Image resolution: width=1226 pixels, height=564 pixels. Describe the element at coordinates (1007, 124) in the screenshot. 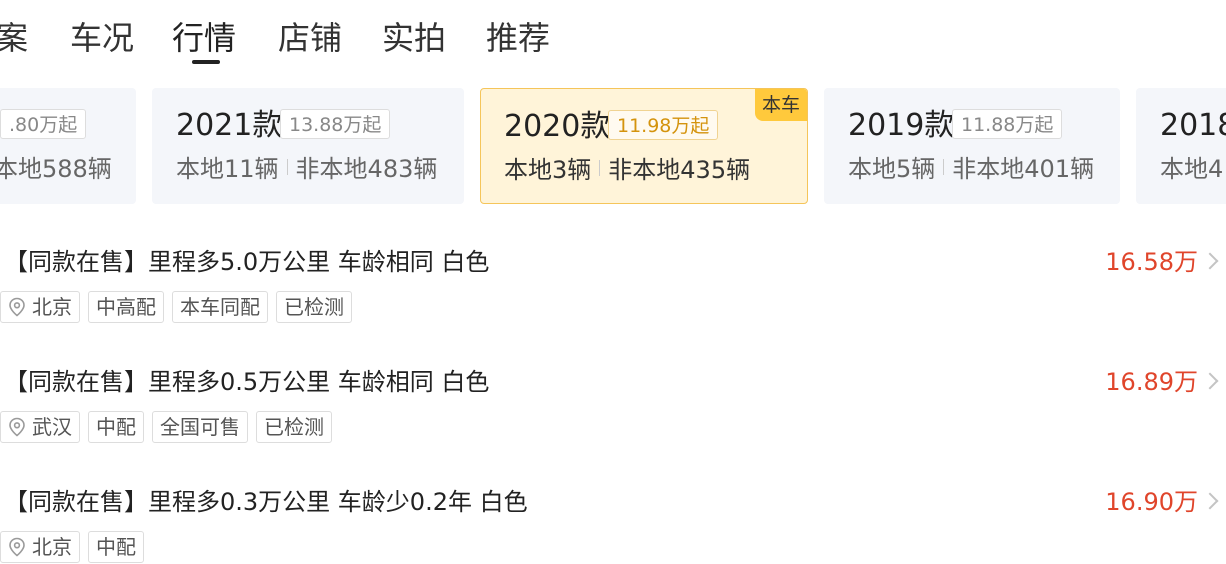

I see `year-card-price: 11.88万起` at that location.